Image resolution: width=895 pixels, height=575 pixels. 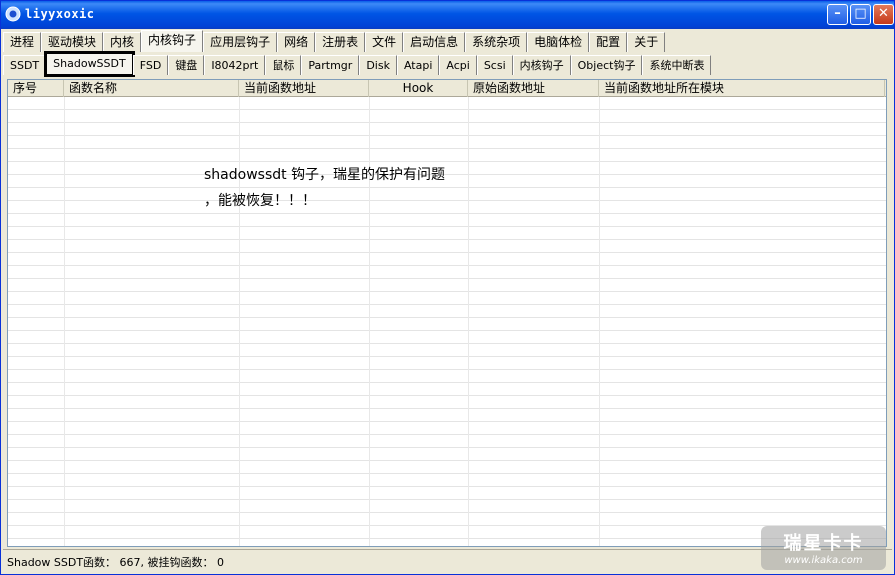 I want to click on status-text: Shadow SSDT函数： 667, 被挂钩函数： 0, so click(x=116, y=562).